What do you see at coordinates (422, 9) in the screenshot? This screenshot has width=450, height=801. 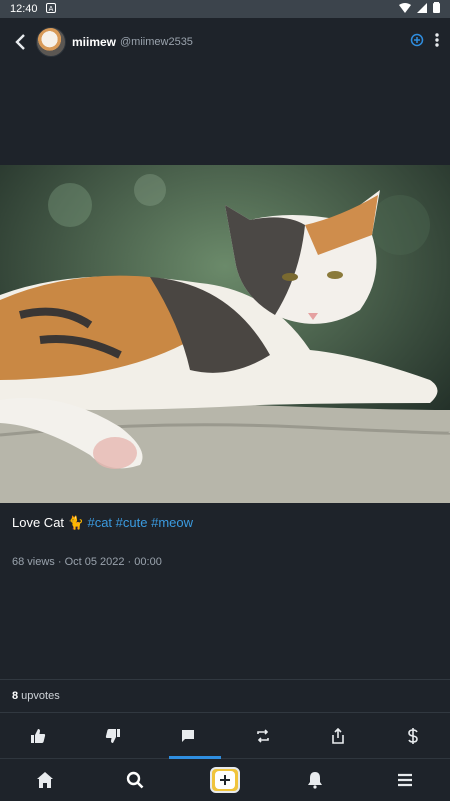 I see `signal-icon` at bounding box center [422, 9].